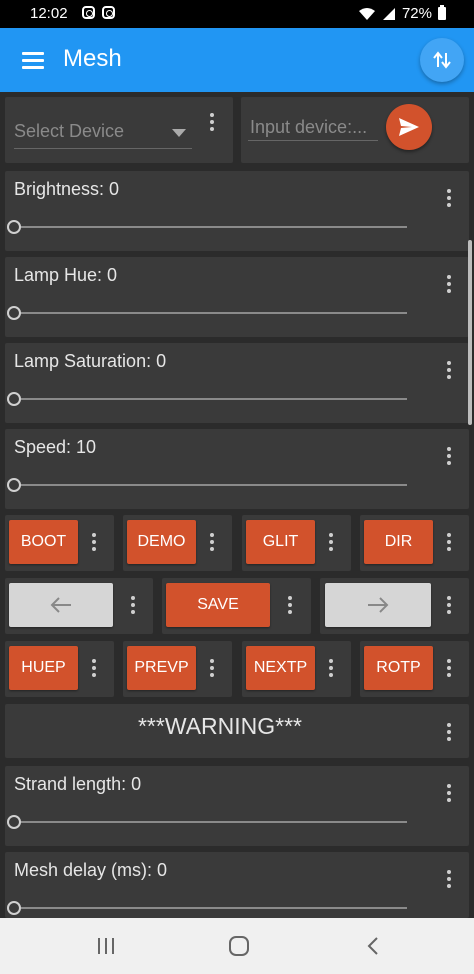 The height and width of the screenshot is (974, 474). What do you see at coordinates (66, 275) in the screenshot?
I see `lamp-hue-label: Lamp Hue: 0` at bounding box center [66, 275].